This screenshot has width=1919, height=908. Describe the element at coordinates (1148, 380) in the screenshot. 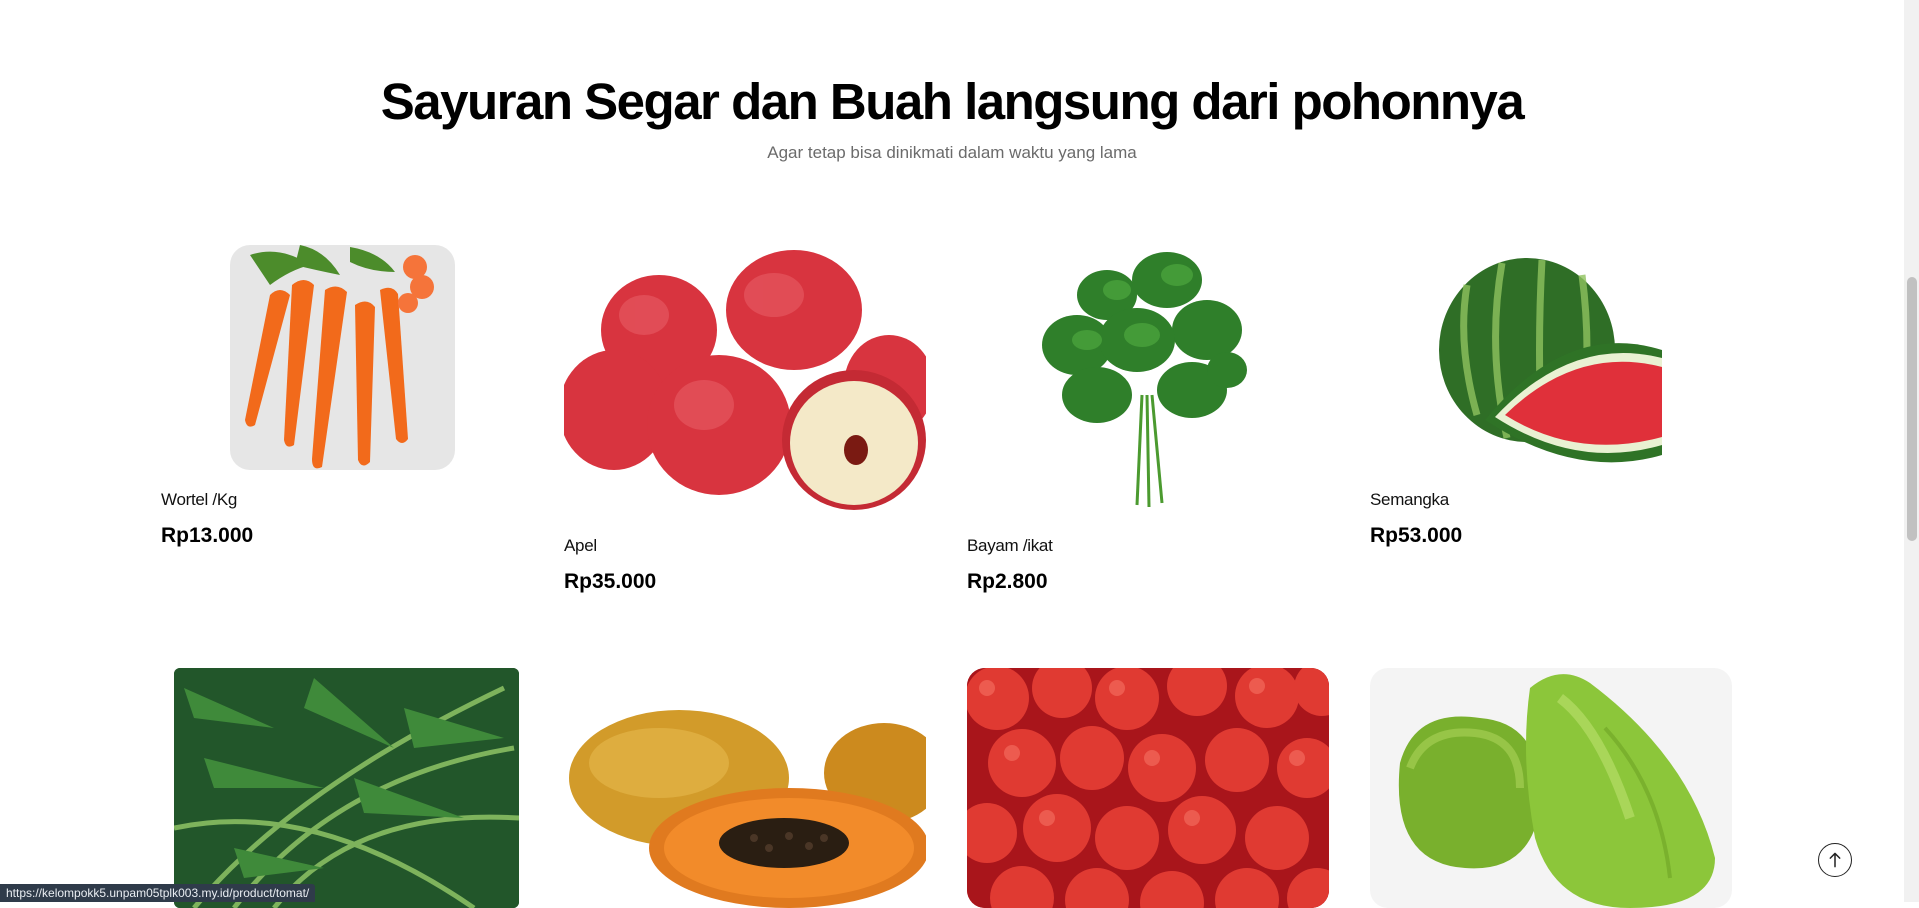

I see `spinach-image` at that location.